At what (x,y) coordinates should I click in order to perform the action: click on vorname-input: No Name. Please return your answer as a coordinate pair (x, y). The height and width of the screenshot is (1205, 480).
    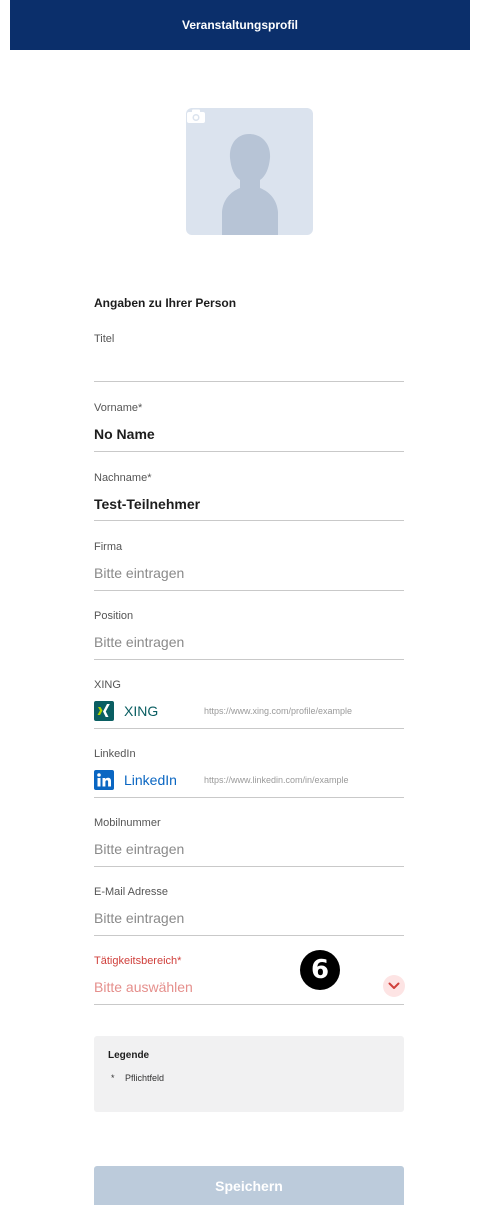
    Looking at the image, I should click on (249, 434).